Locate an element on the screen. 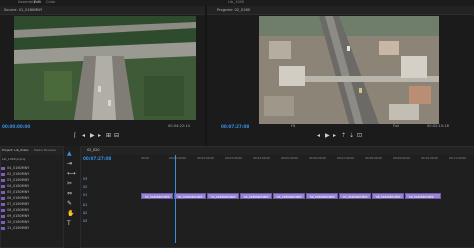 Image resolution: width=474 pixels, height=248 pixels. track-label-a3: A3 is located at coordinates (85, 221).